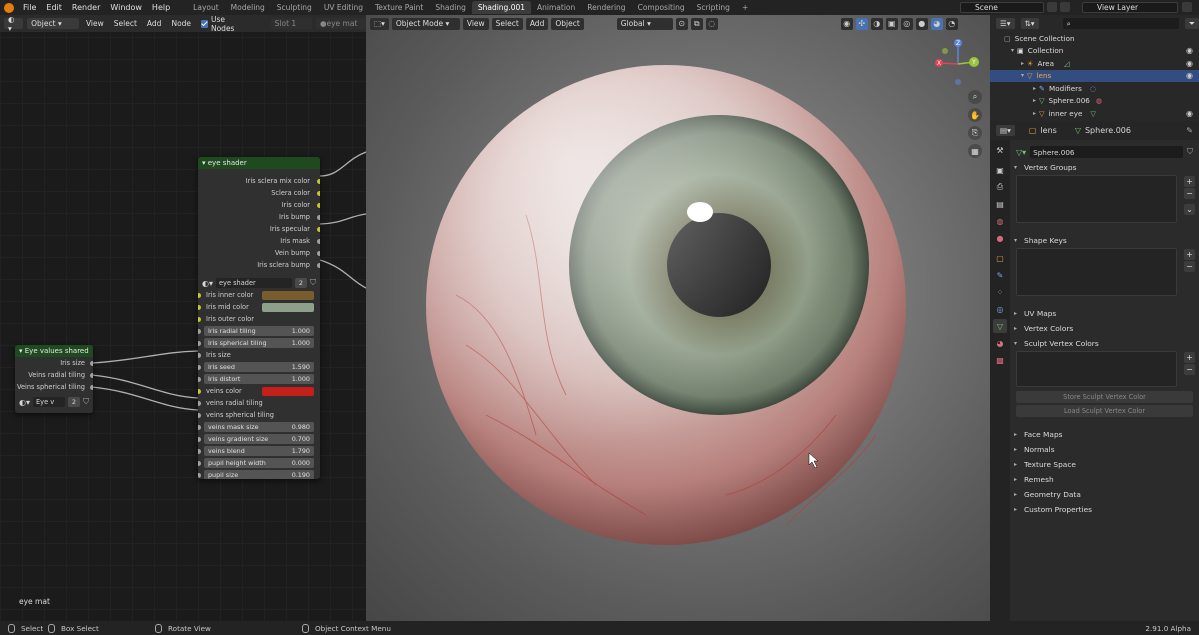 This screenshot has width=1199, height=635. I want to click on panel-texture-space: ▸ Texture Space, so click(1104, 464).